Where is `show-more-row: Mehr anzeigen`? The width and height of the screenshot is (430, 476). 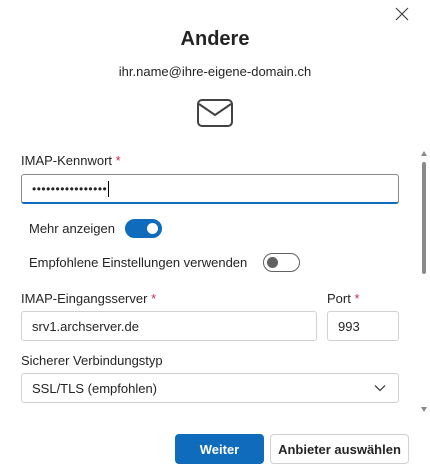 show-more-row: Mehr anzeigen is located at coordinates (95, 228).